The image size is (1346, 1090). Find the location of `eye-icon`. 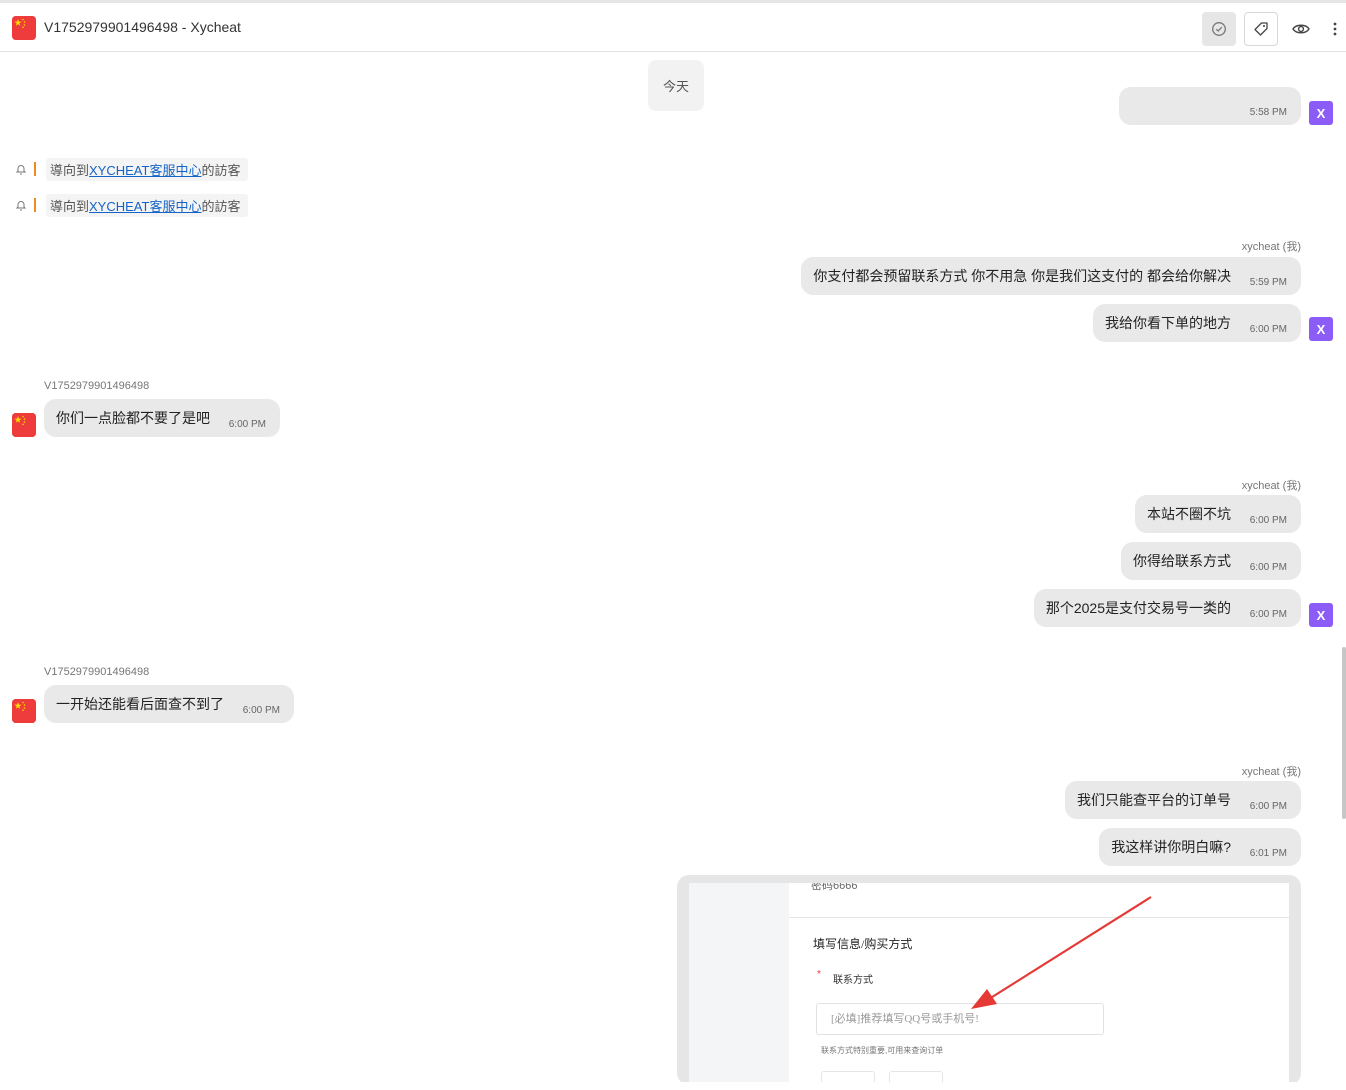

eye-icon is located at coordinates (1301, 29).